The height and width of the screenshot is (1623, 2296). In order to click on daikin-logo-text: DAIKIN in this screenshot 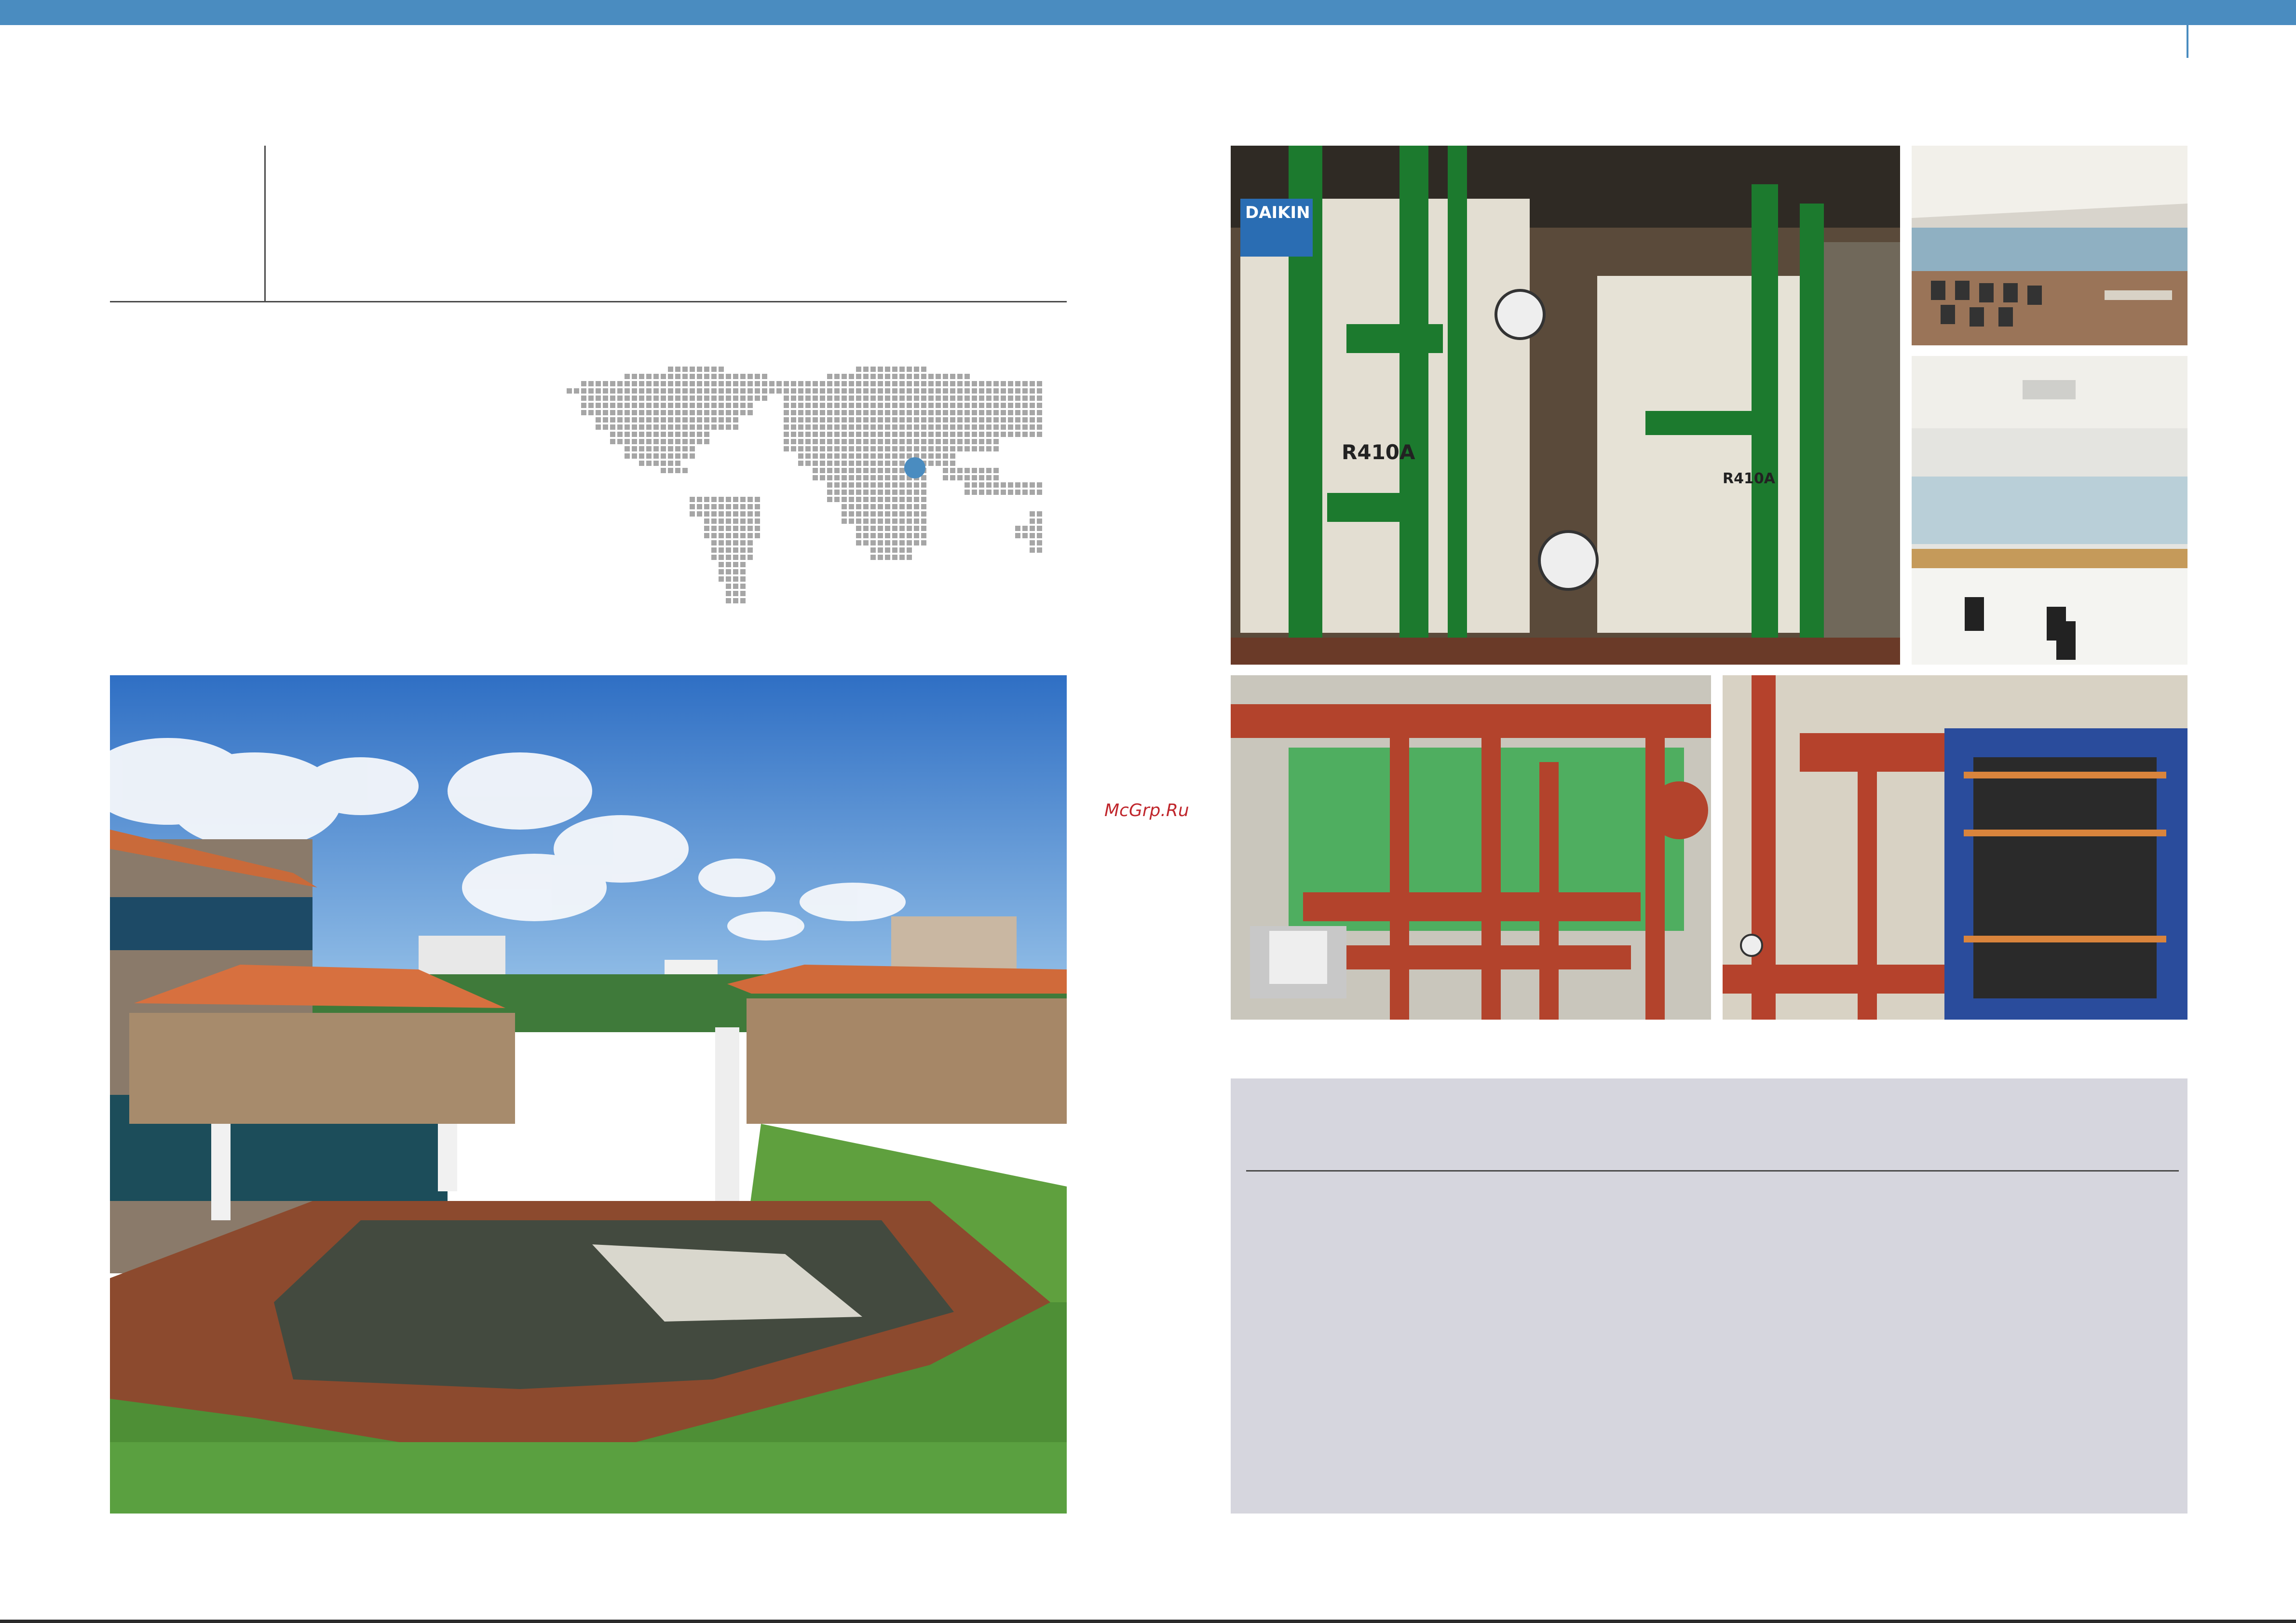, I will do `click(1277, 212)`.